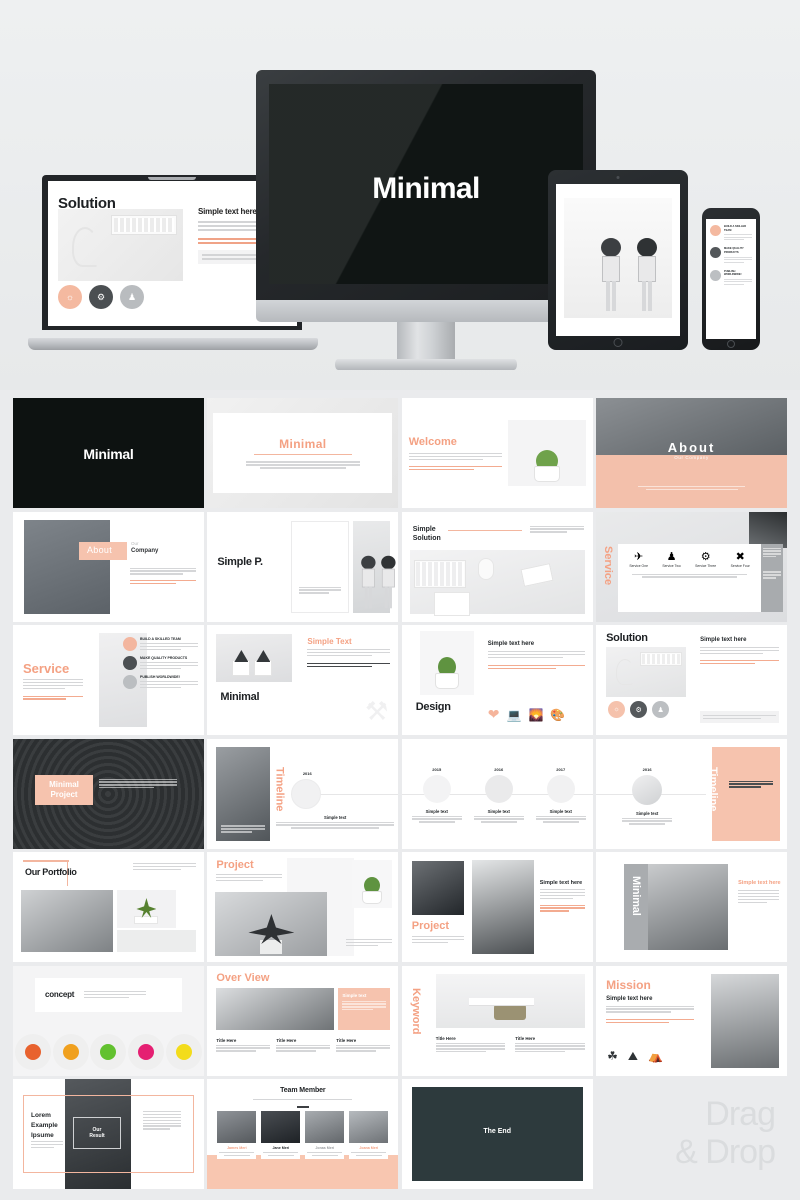 This screenshot has width=800, height=1200. Describe the element at coordinates (108, 453) in the screenshot. I see `slide-thumb-minimal-cover: Minimal` at that location.